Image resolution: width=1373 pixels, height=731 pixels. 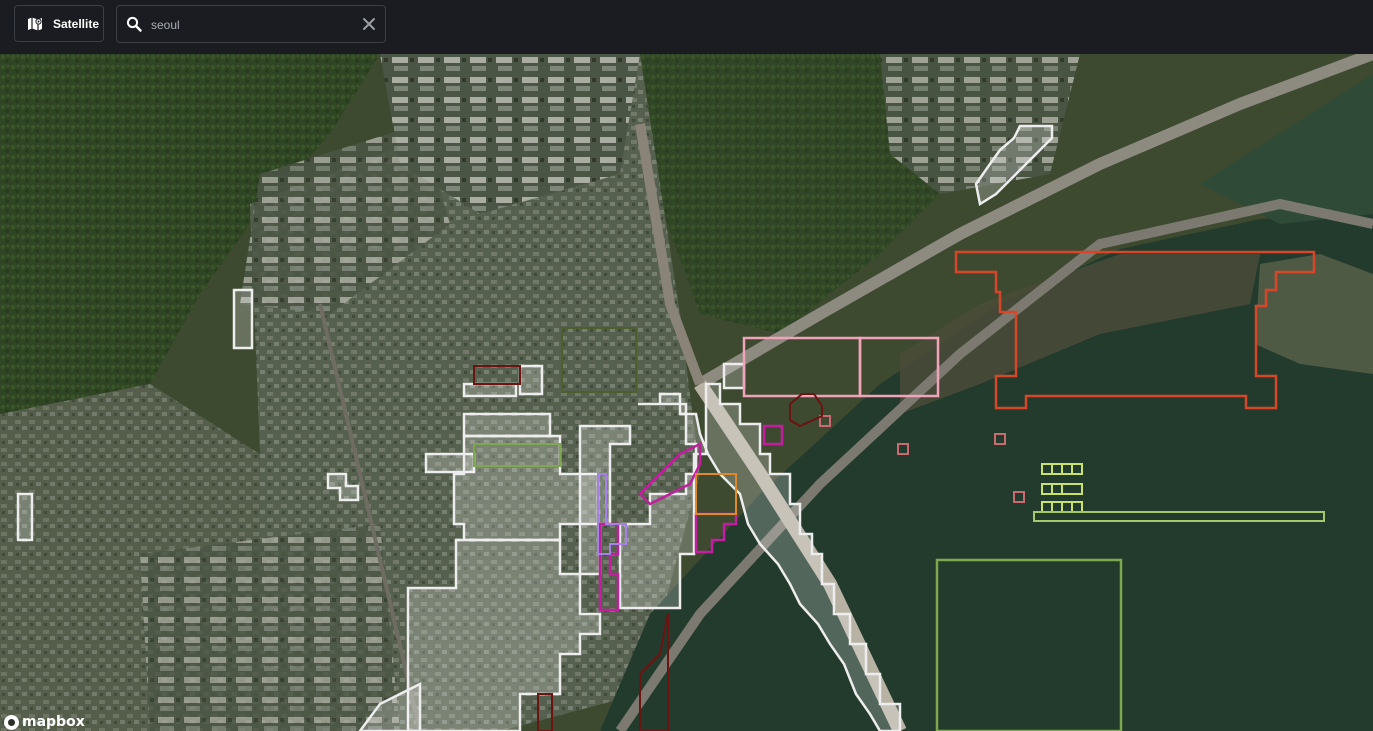 I want to click on map-style-button: Satellite, so click(x=59, y=23).